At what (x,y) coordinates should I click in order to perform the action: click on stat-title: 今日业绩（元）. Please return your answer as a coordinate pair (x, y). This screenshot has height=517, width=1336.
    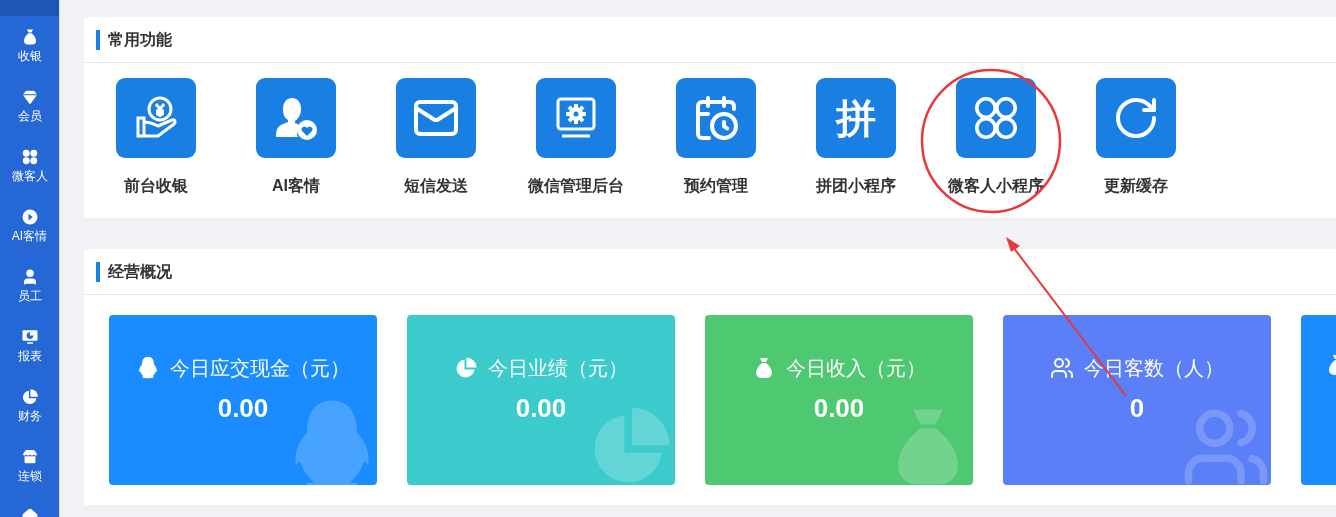
    Looking at the image, I should click on (558, 368).